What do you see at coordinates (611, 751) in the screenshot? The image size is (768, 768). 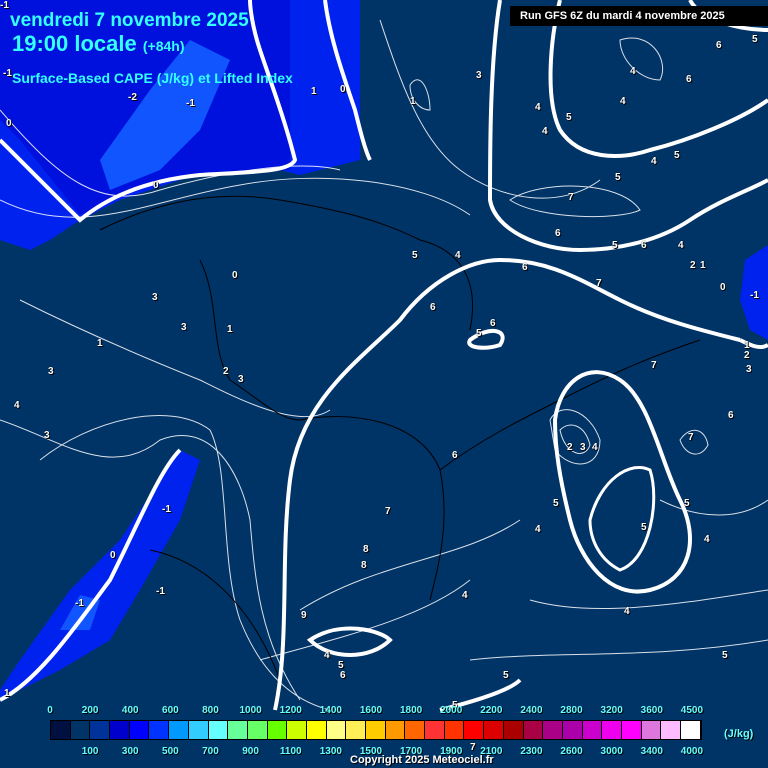 I see `legend-tick-bottom: 3000` at bounding box center [611, 751].